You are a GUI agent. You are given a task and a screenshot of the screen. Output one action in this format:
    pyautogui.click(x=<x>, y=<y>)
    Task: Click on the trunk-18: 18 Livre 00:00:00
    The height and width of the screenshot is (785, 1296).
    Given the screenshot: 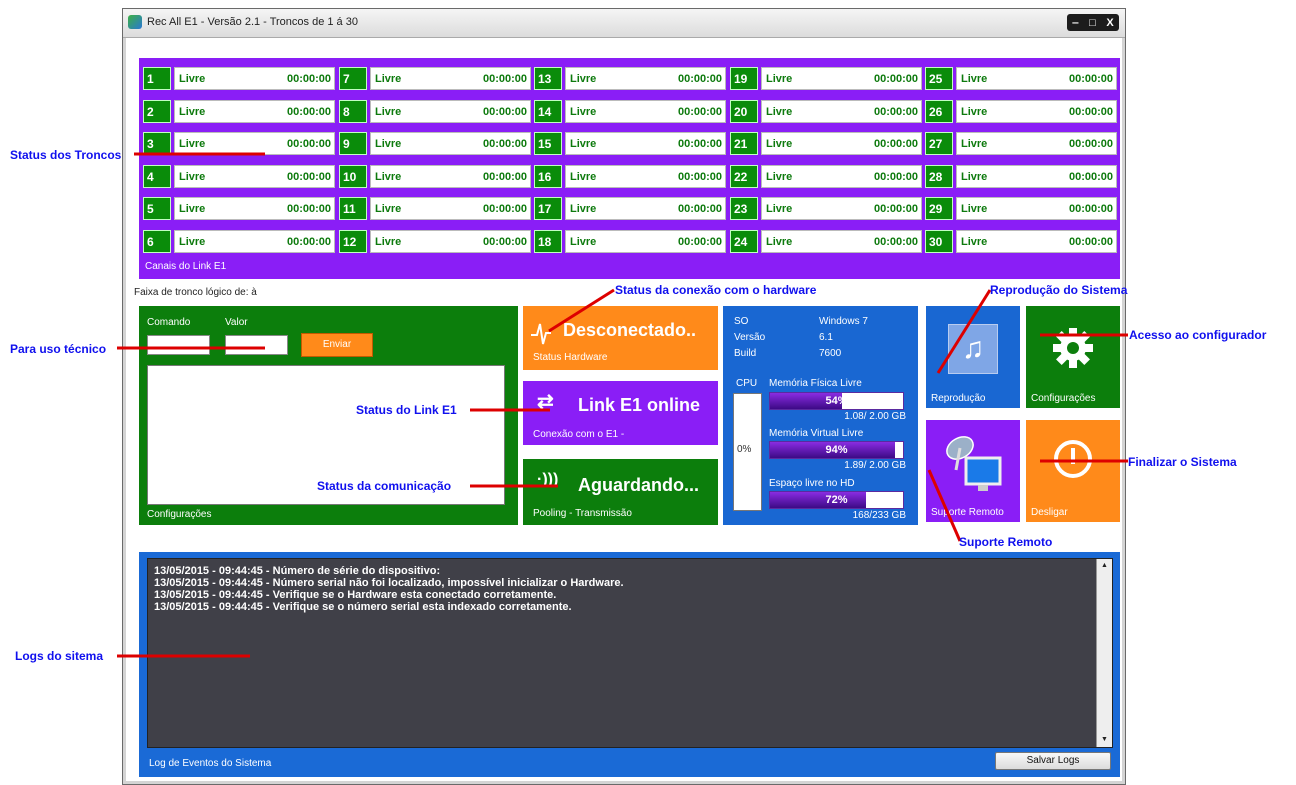 What is the action you would take?
    pyautogui.click(x=630, y=241)
    